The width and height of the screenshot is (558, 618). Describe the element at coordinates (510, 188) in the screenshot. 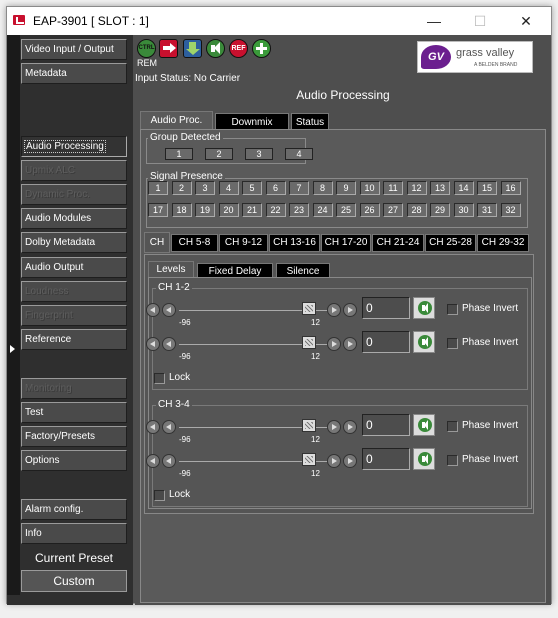

I see `signal-indicator: 16` at that location.